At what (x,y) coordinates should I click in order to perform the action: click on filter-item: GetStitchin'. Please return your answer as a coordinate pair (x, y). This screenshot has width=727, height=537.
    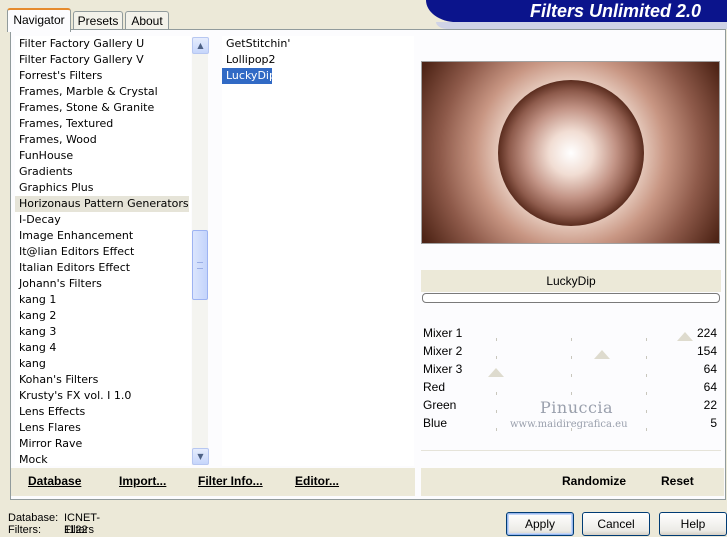
    Looking at the image, I should click on (256, 44).